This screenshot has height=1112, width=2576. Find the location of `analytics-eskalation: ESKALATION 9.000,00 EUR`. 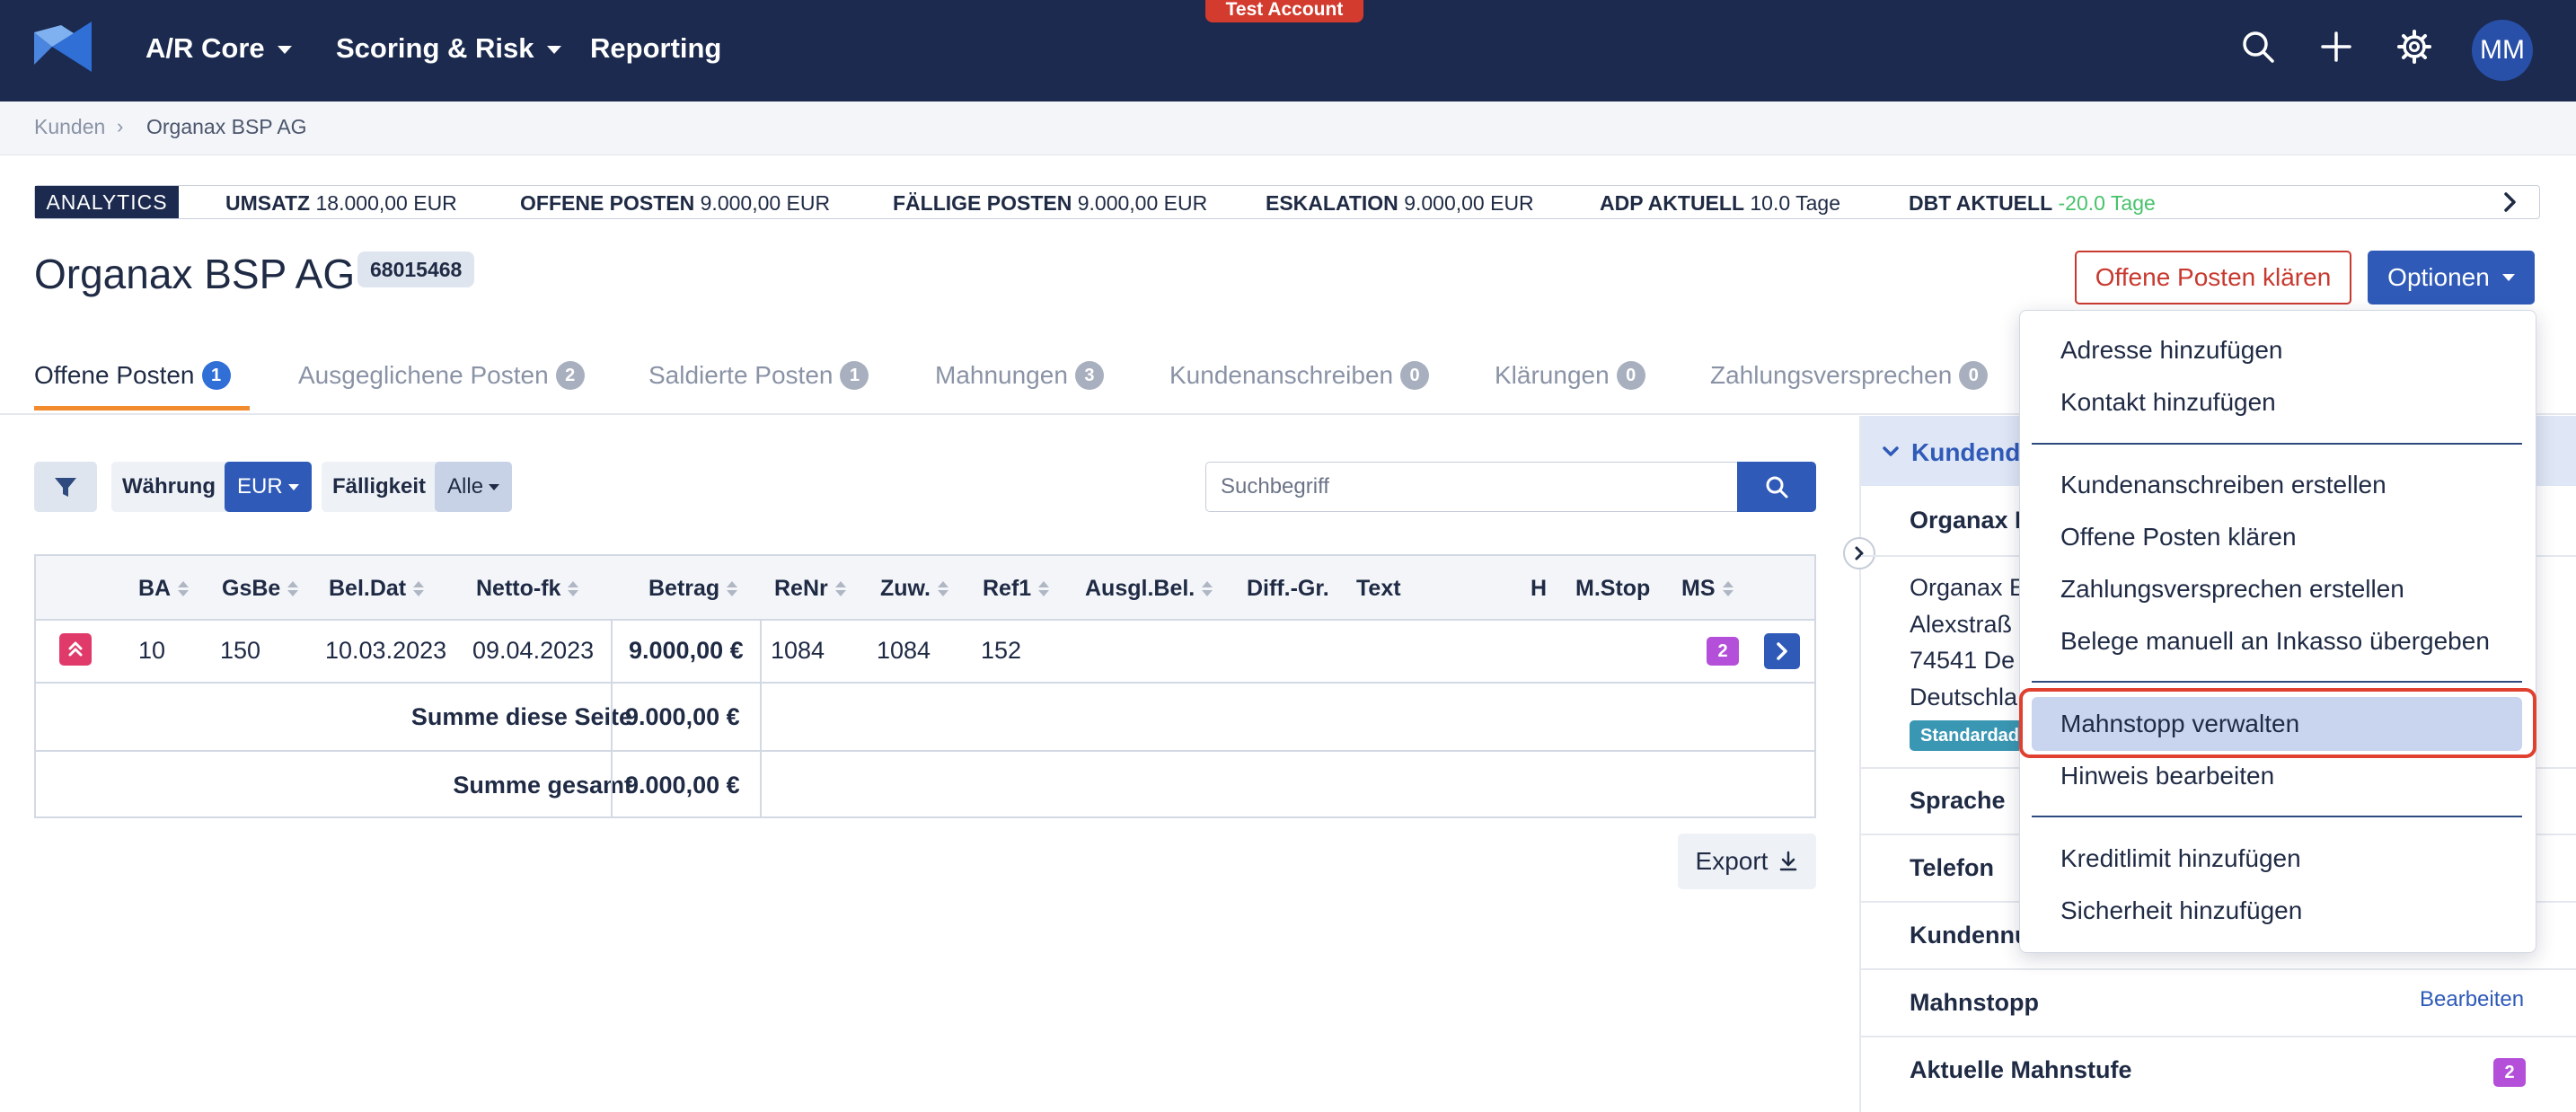

analytics-eskalation: ESKALATION 9.000,00 EUR is located at coordinates (1400, 203).